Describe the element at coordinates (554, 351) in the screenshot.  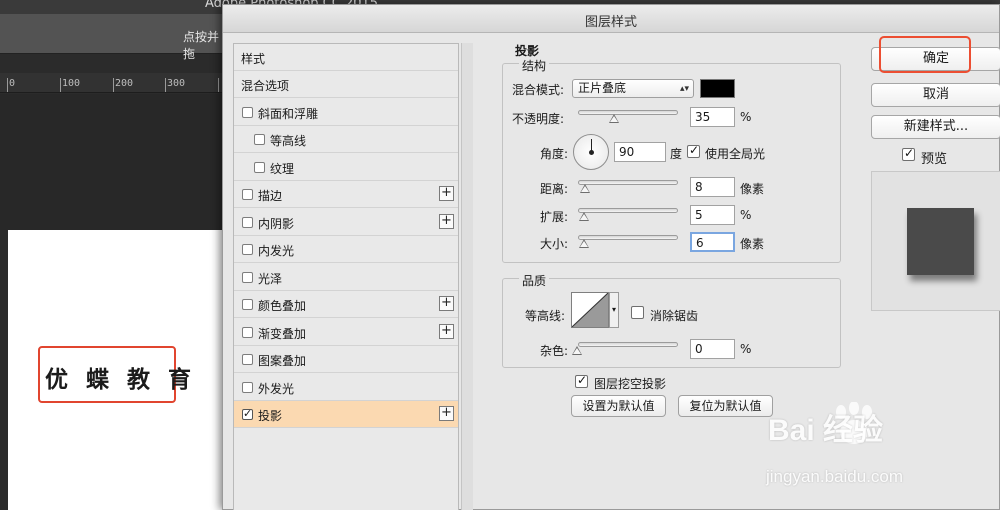
I see `noise-label: 杂色:` at that location.